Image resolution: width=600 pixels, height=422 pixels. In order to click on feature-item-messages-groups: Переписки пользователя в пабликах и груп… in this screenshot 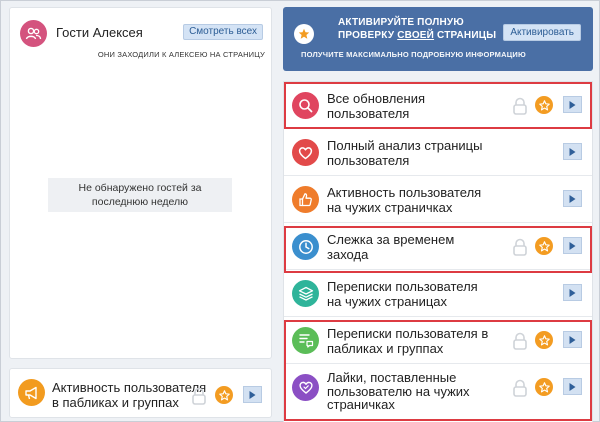, I will do `click(438, 340)`.